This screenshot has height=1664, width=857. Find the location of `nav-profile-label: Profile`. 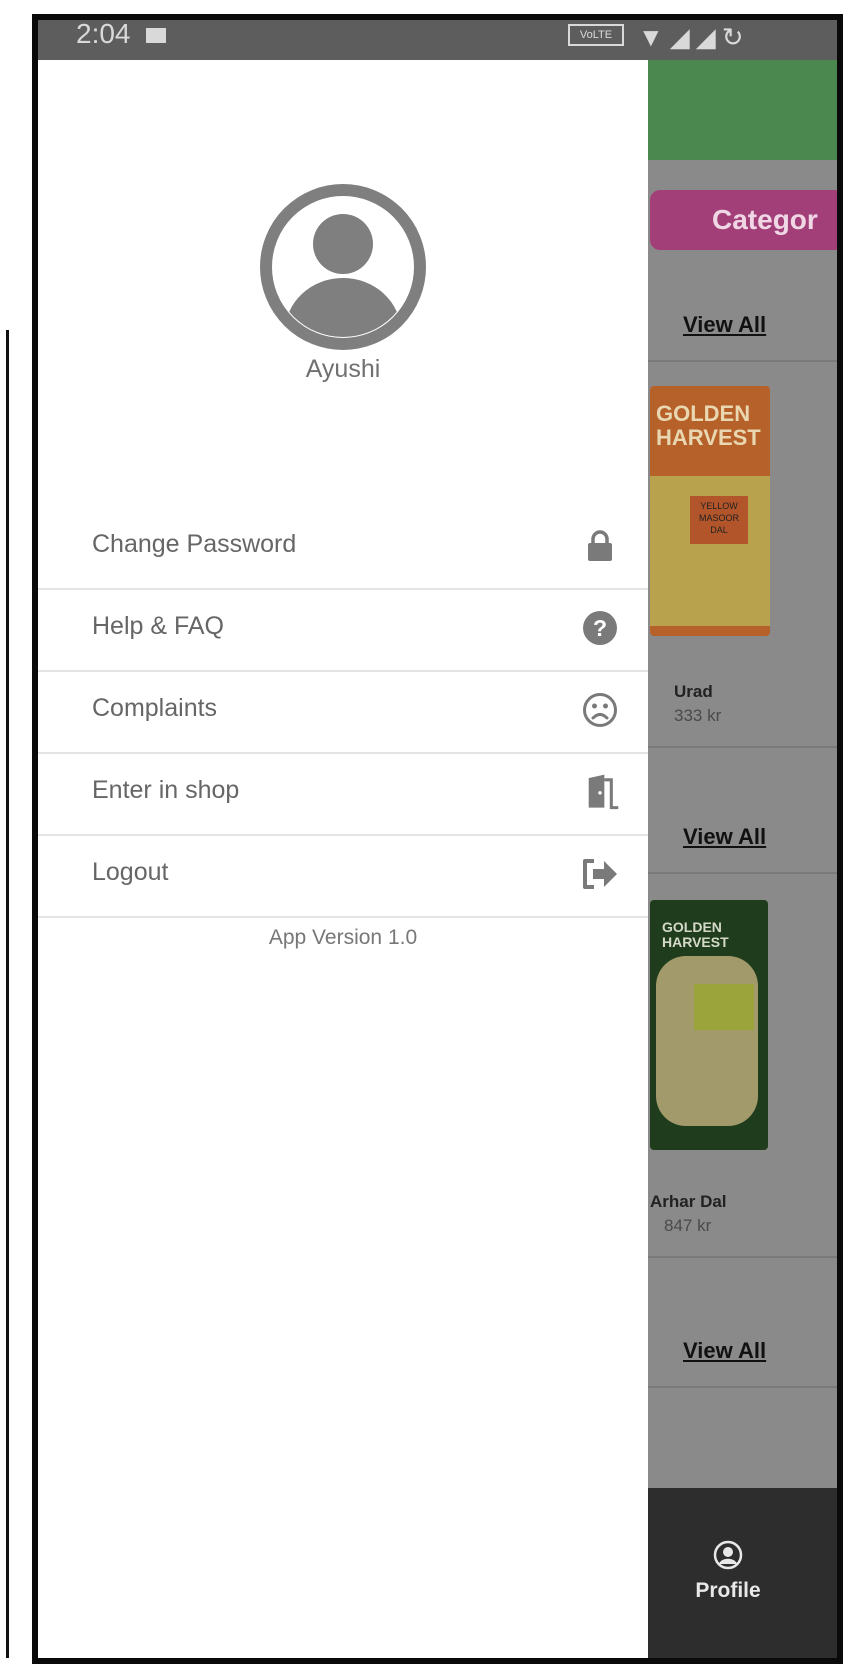

nav-profile-label: Profile is located at coordinates (728, 1590).